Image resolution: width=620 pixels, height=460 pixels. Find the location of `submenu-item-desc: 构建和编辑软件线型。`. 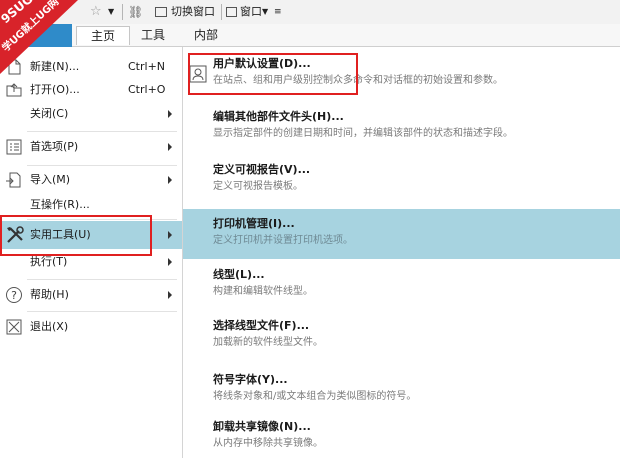

submenu-item-desc: 构建和编辑软件线型。 is located at coordinates (263, 291).